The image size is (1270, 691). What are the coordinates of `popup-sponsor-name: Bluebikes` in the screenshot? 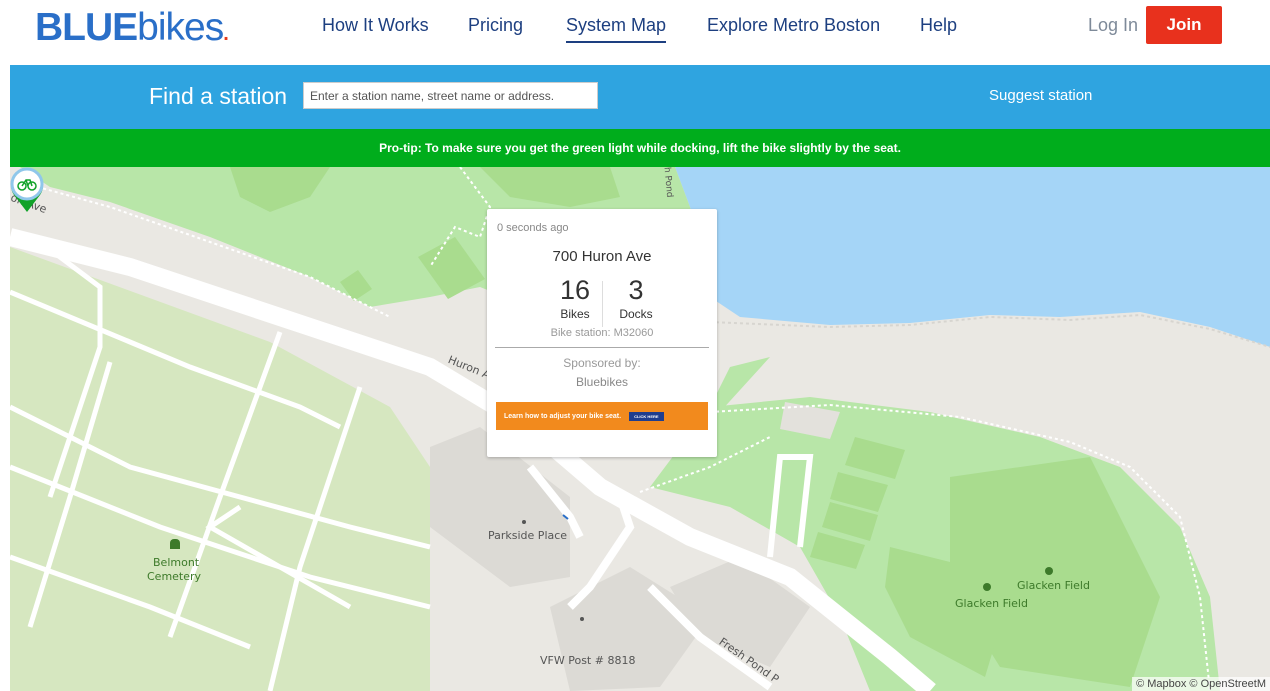 It's located at (602, 382).